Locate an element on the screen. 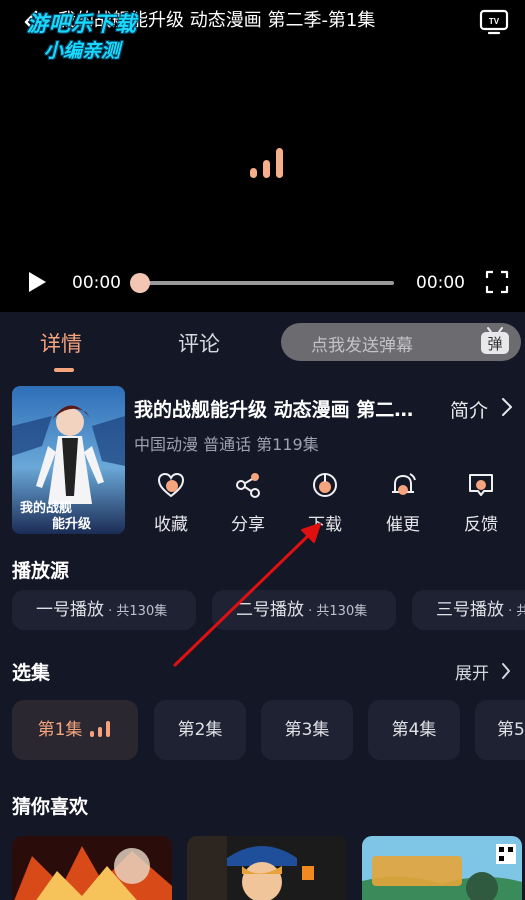 This screenshot has width=525, height=900. svg-text: TV is located at coordinates (494, 21).